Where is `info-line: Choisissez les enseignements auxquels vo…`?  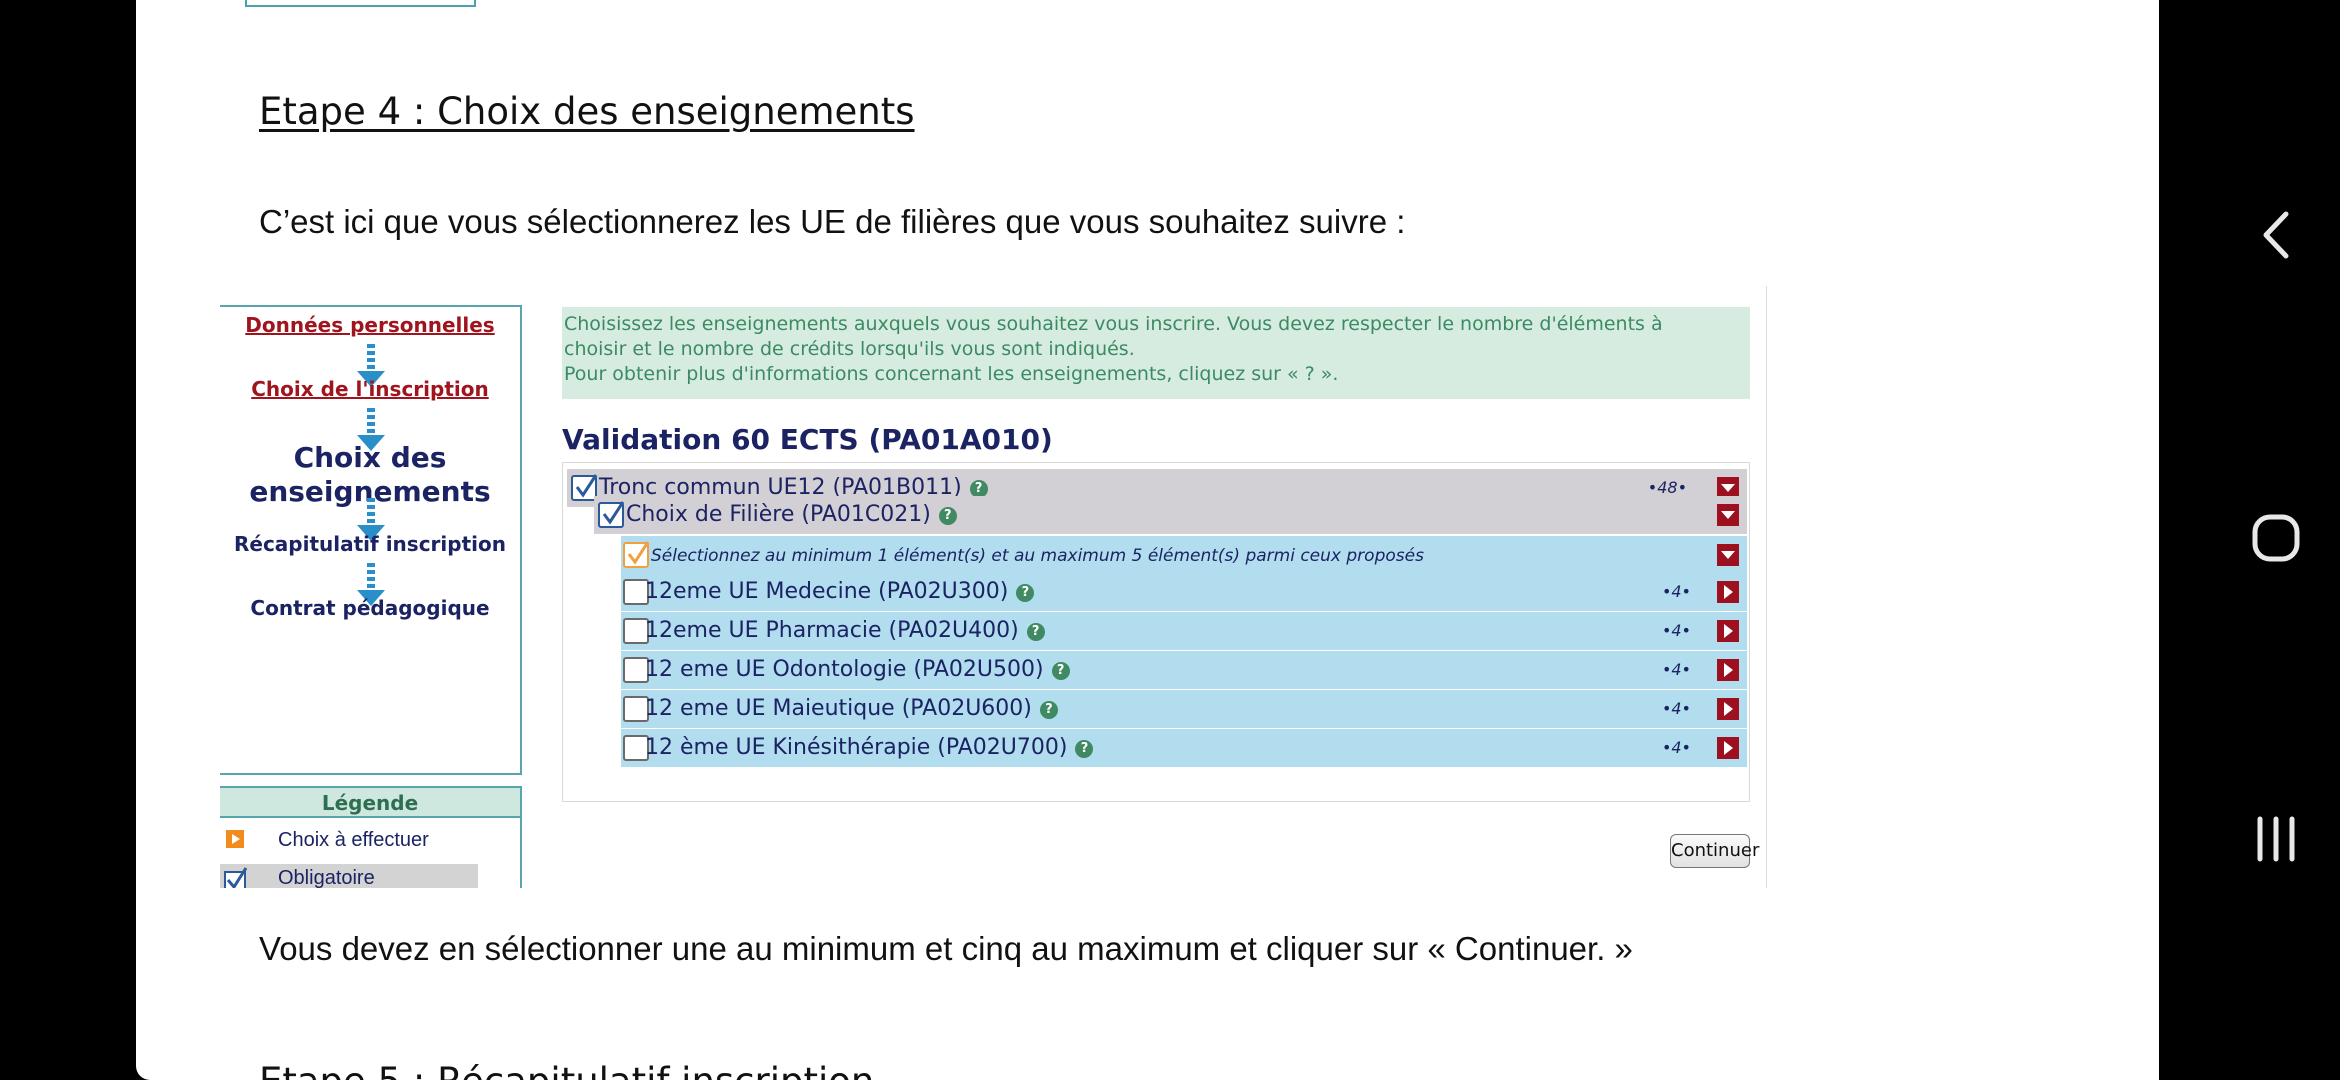 info-line: Choisissez les enseignements auxquels vo… is located at coordinates (1113, 324).